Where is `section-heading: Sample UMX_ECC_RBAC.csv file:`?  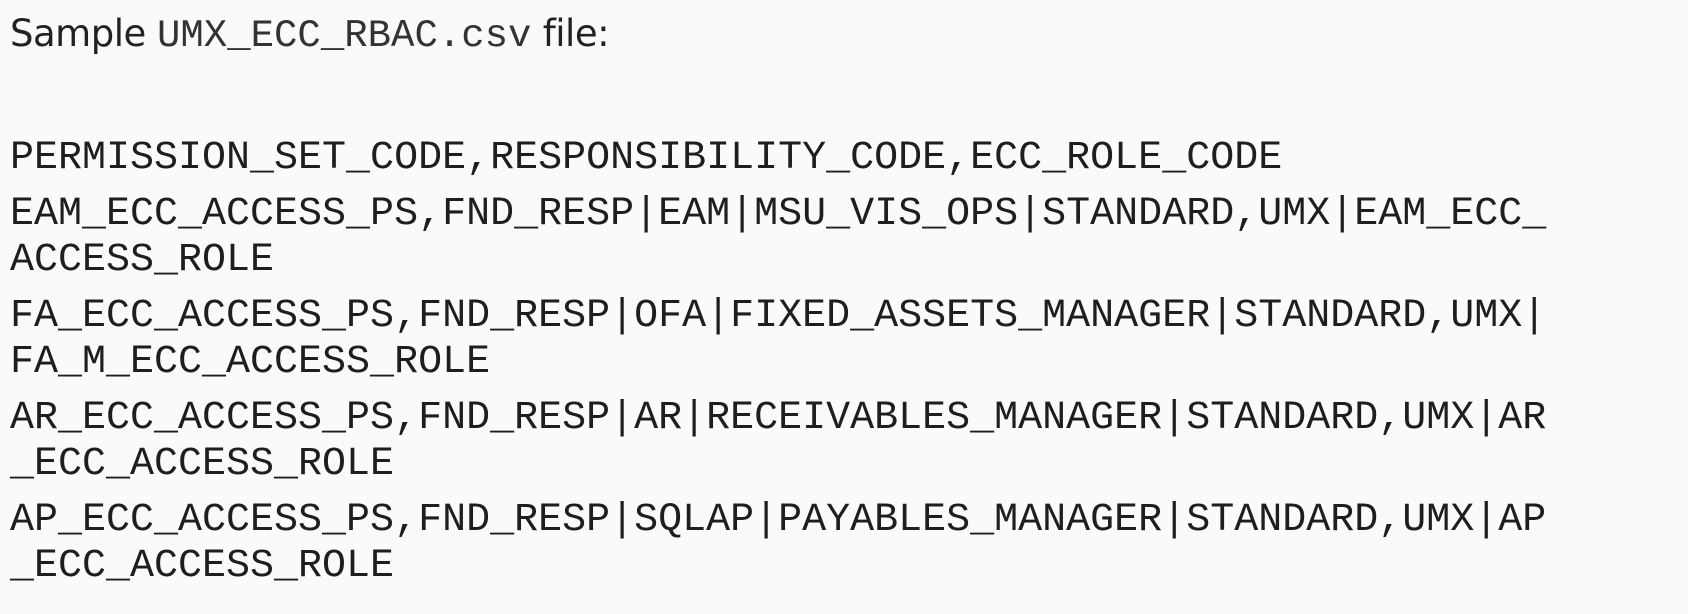
section-heading: Sample UMX_ECC_RBAC.csv file: is located at coordinates (310, 35).